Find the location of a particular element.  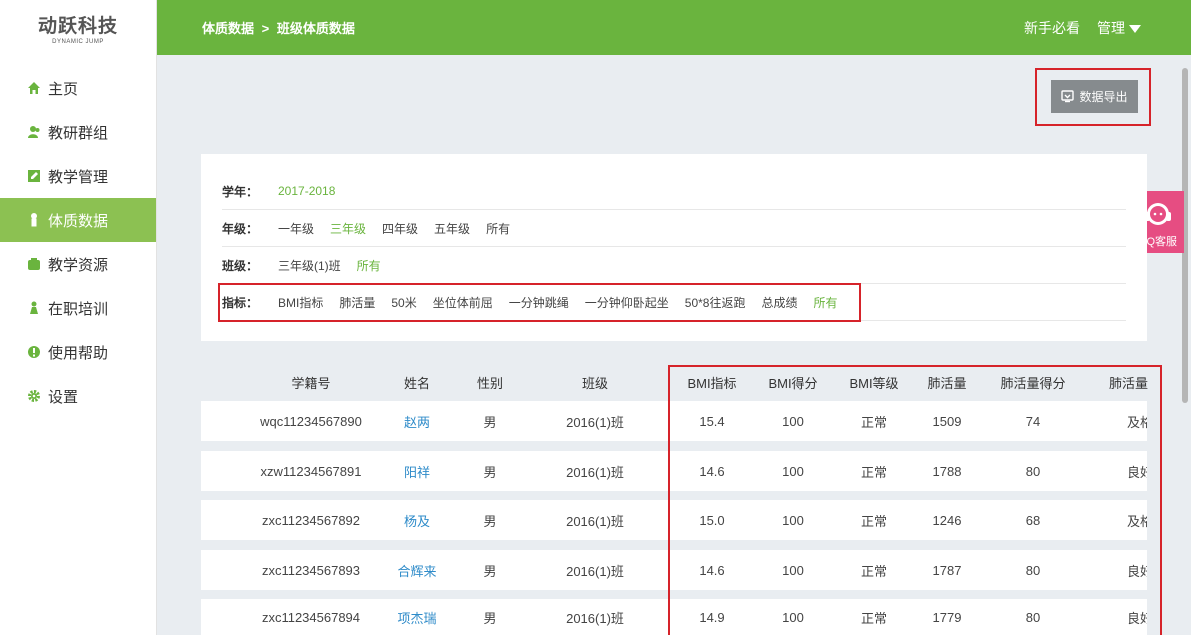

cell-student-id: zxc11234567892 is located at coordinates (311, 520).